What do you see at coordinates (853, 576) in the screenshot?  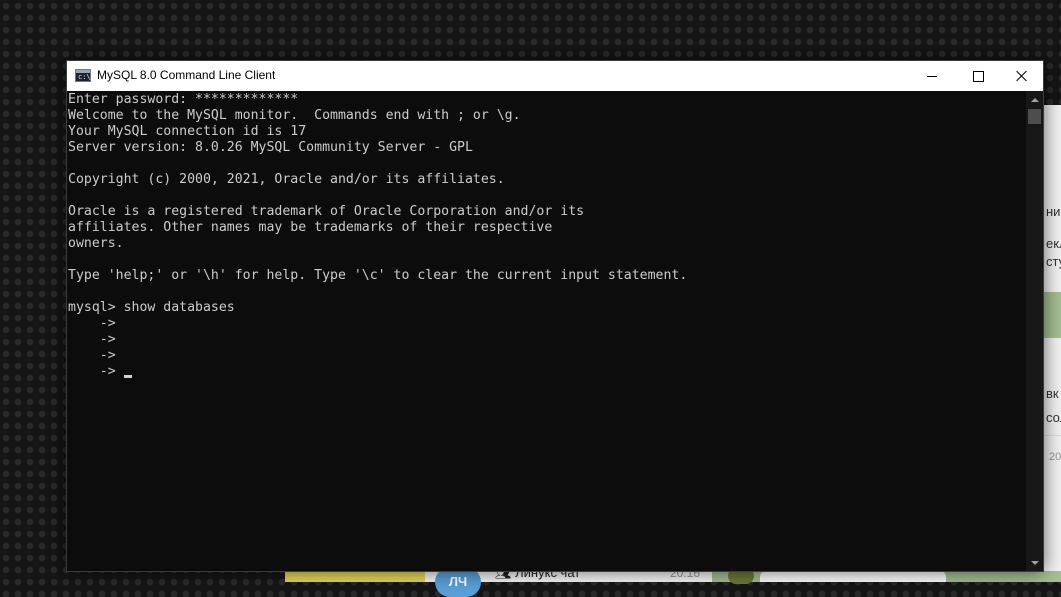 I see `message-bubble` at bounding box center [853, 576].